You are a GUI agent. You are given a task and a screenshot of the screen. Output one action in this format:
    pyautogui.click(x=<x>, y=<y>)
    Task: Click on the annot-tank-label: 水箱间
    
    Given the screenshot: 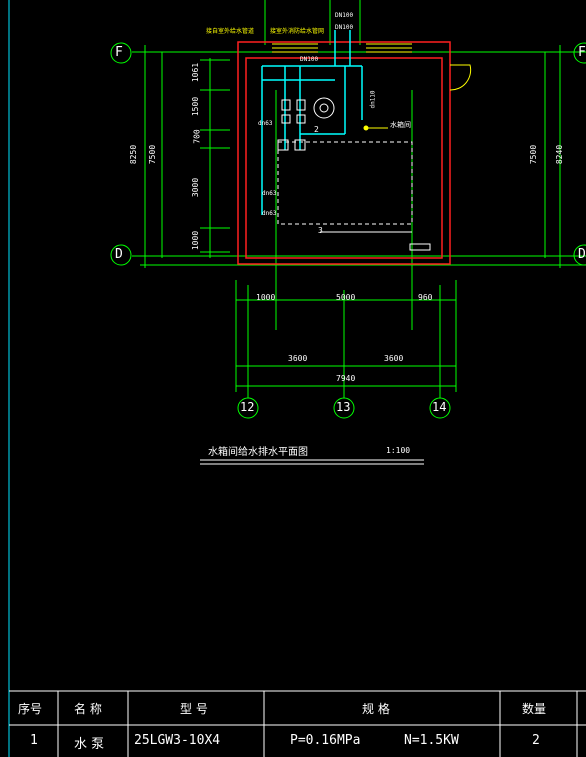 What is the action you would take?
    pyautogui.click(x=400, y=125)
    